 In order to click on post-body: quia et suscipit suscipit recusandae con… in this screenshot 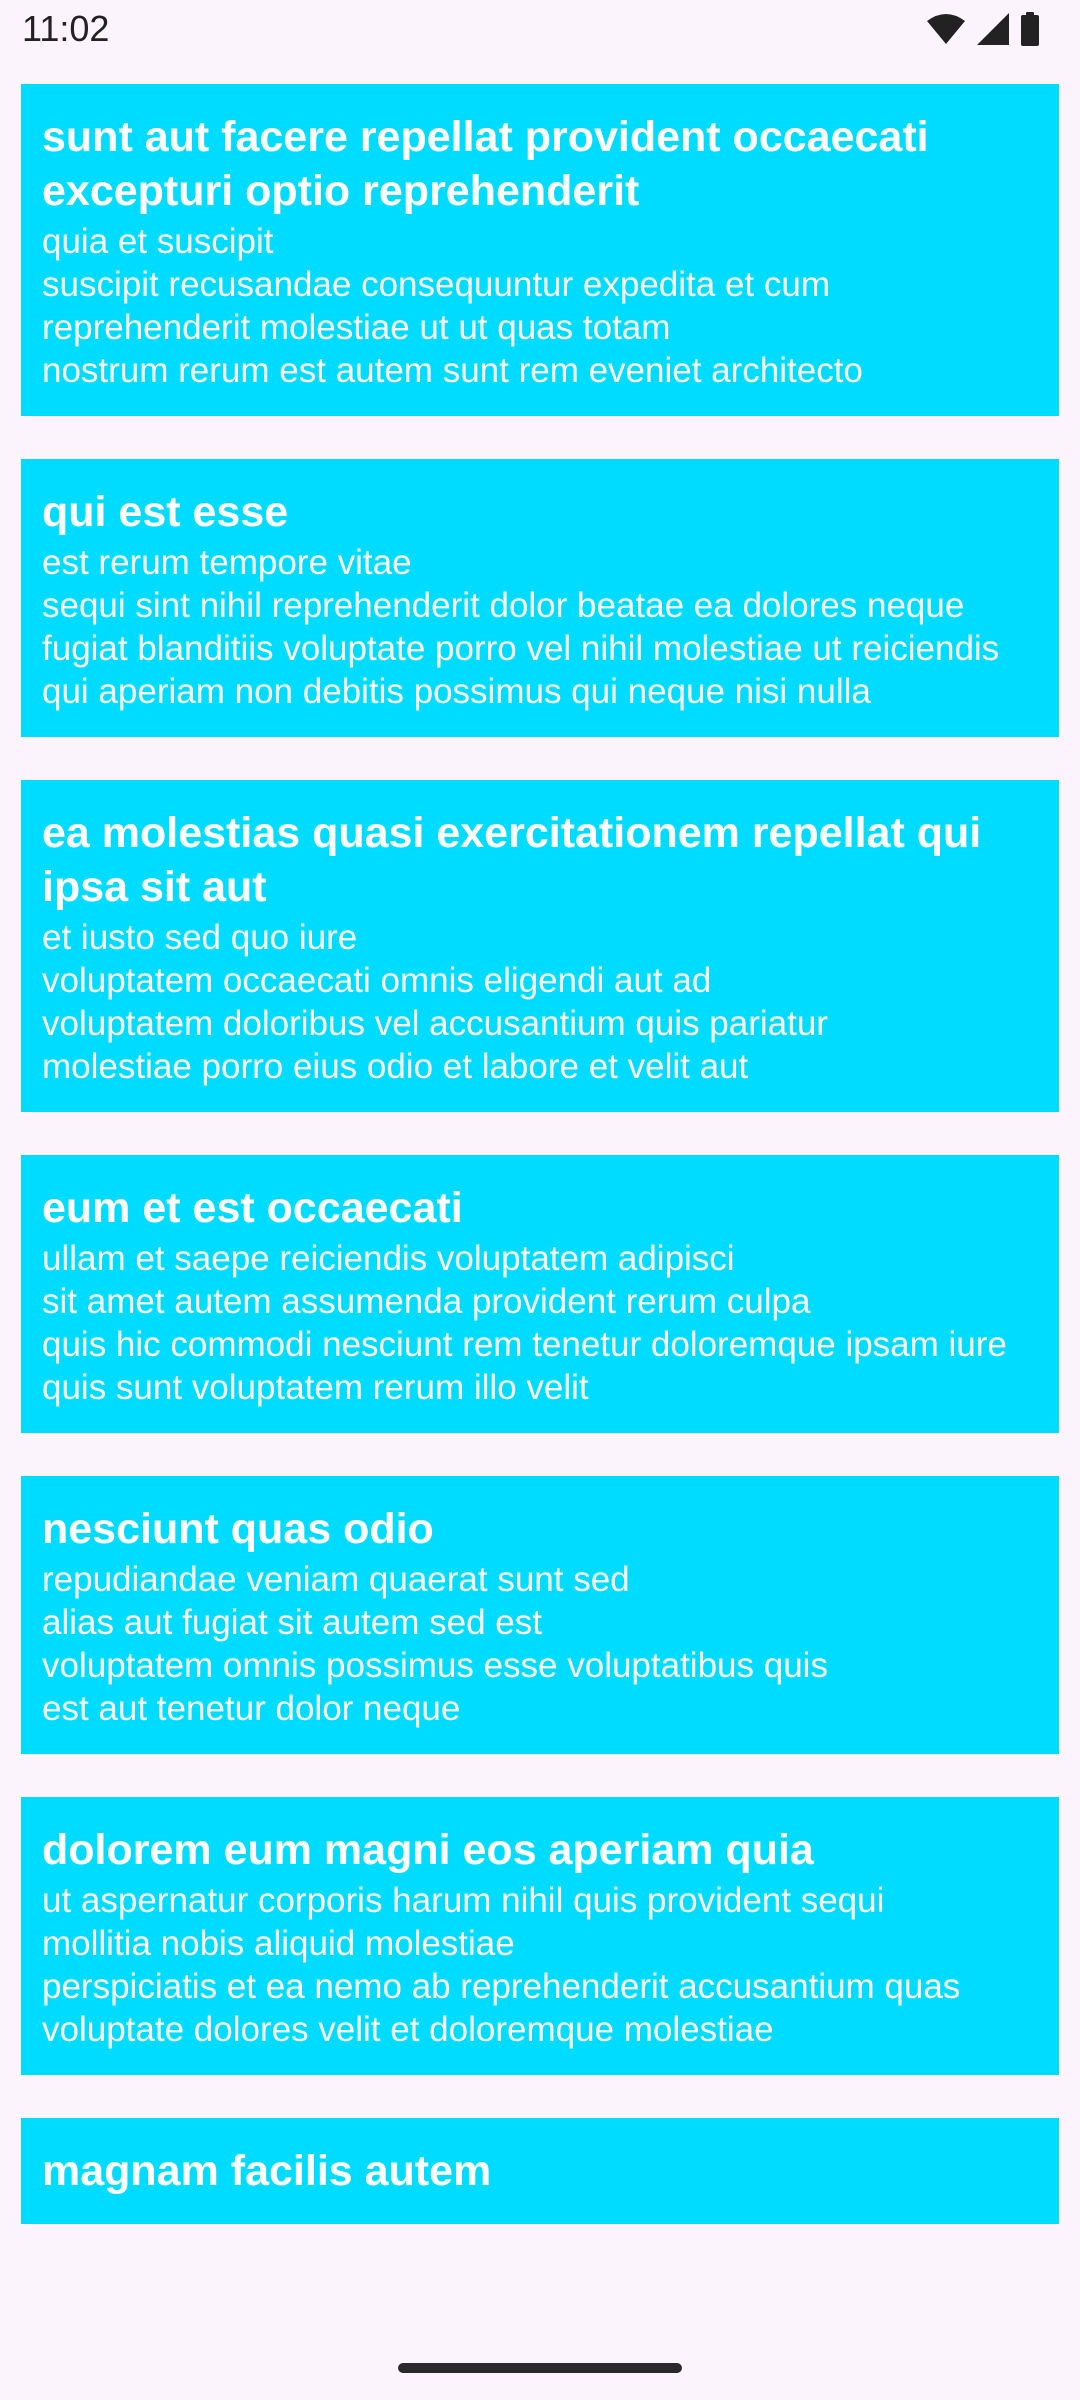, I will do `click(452, 306)`.